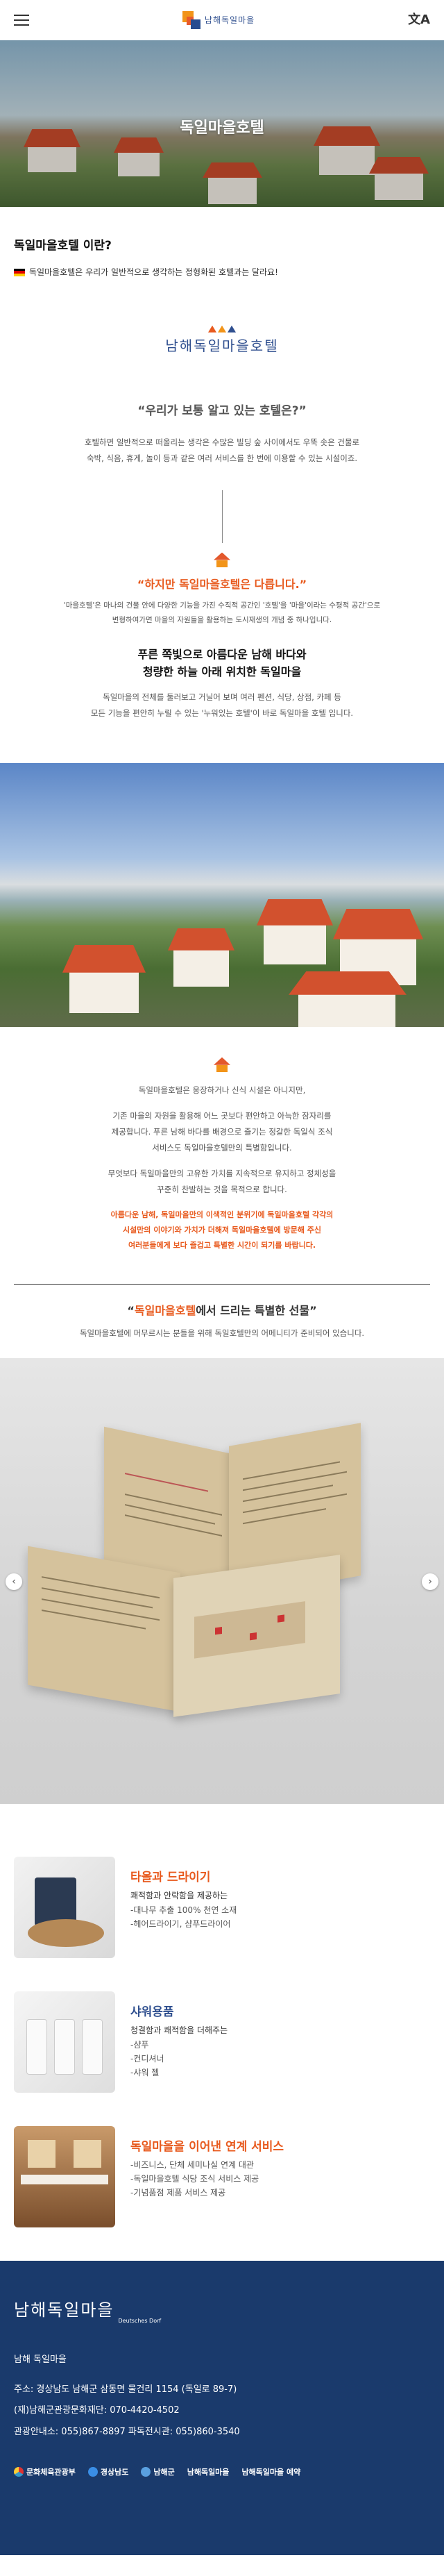 This screenshot has height=2576, width=444. What do you see at coordinates (140, 2321) in the screenshot?
I see `footer-logo-sub: Deutsches Dorf` at bounding box center [140, 2321].